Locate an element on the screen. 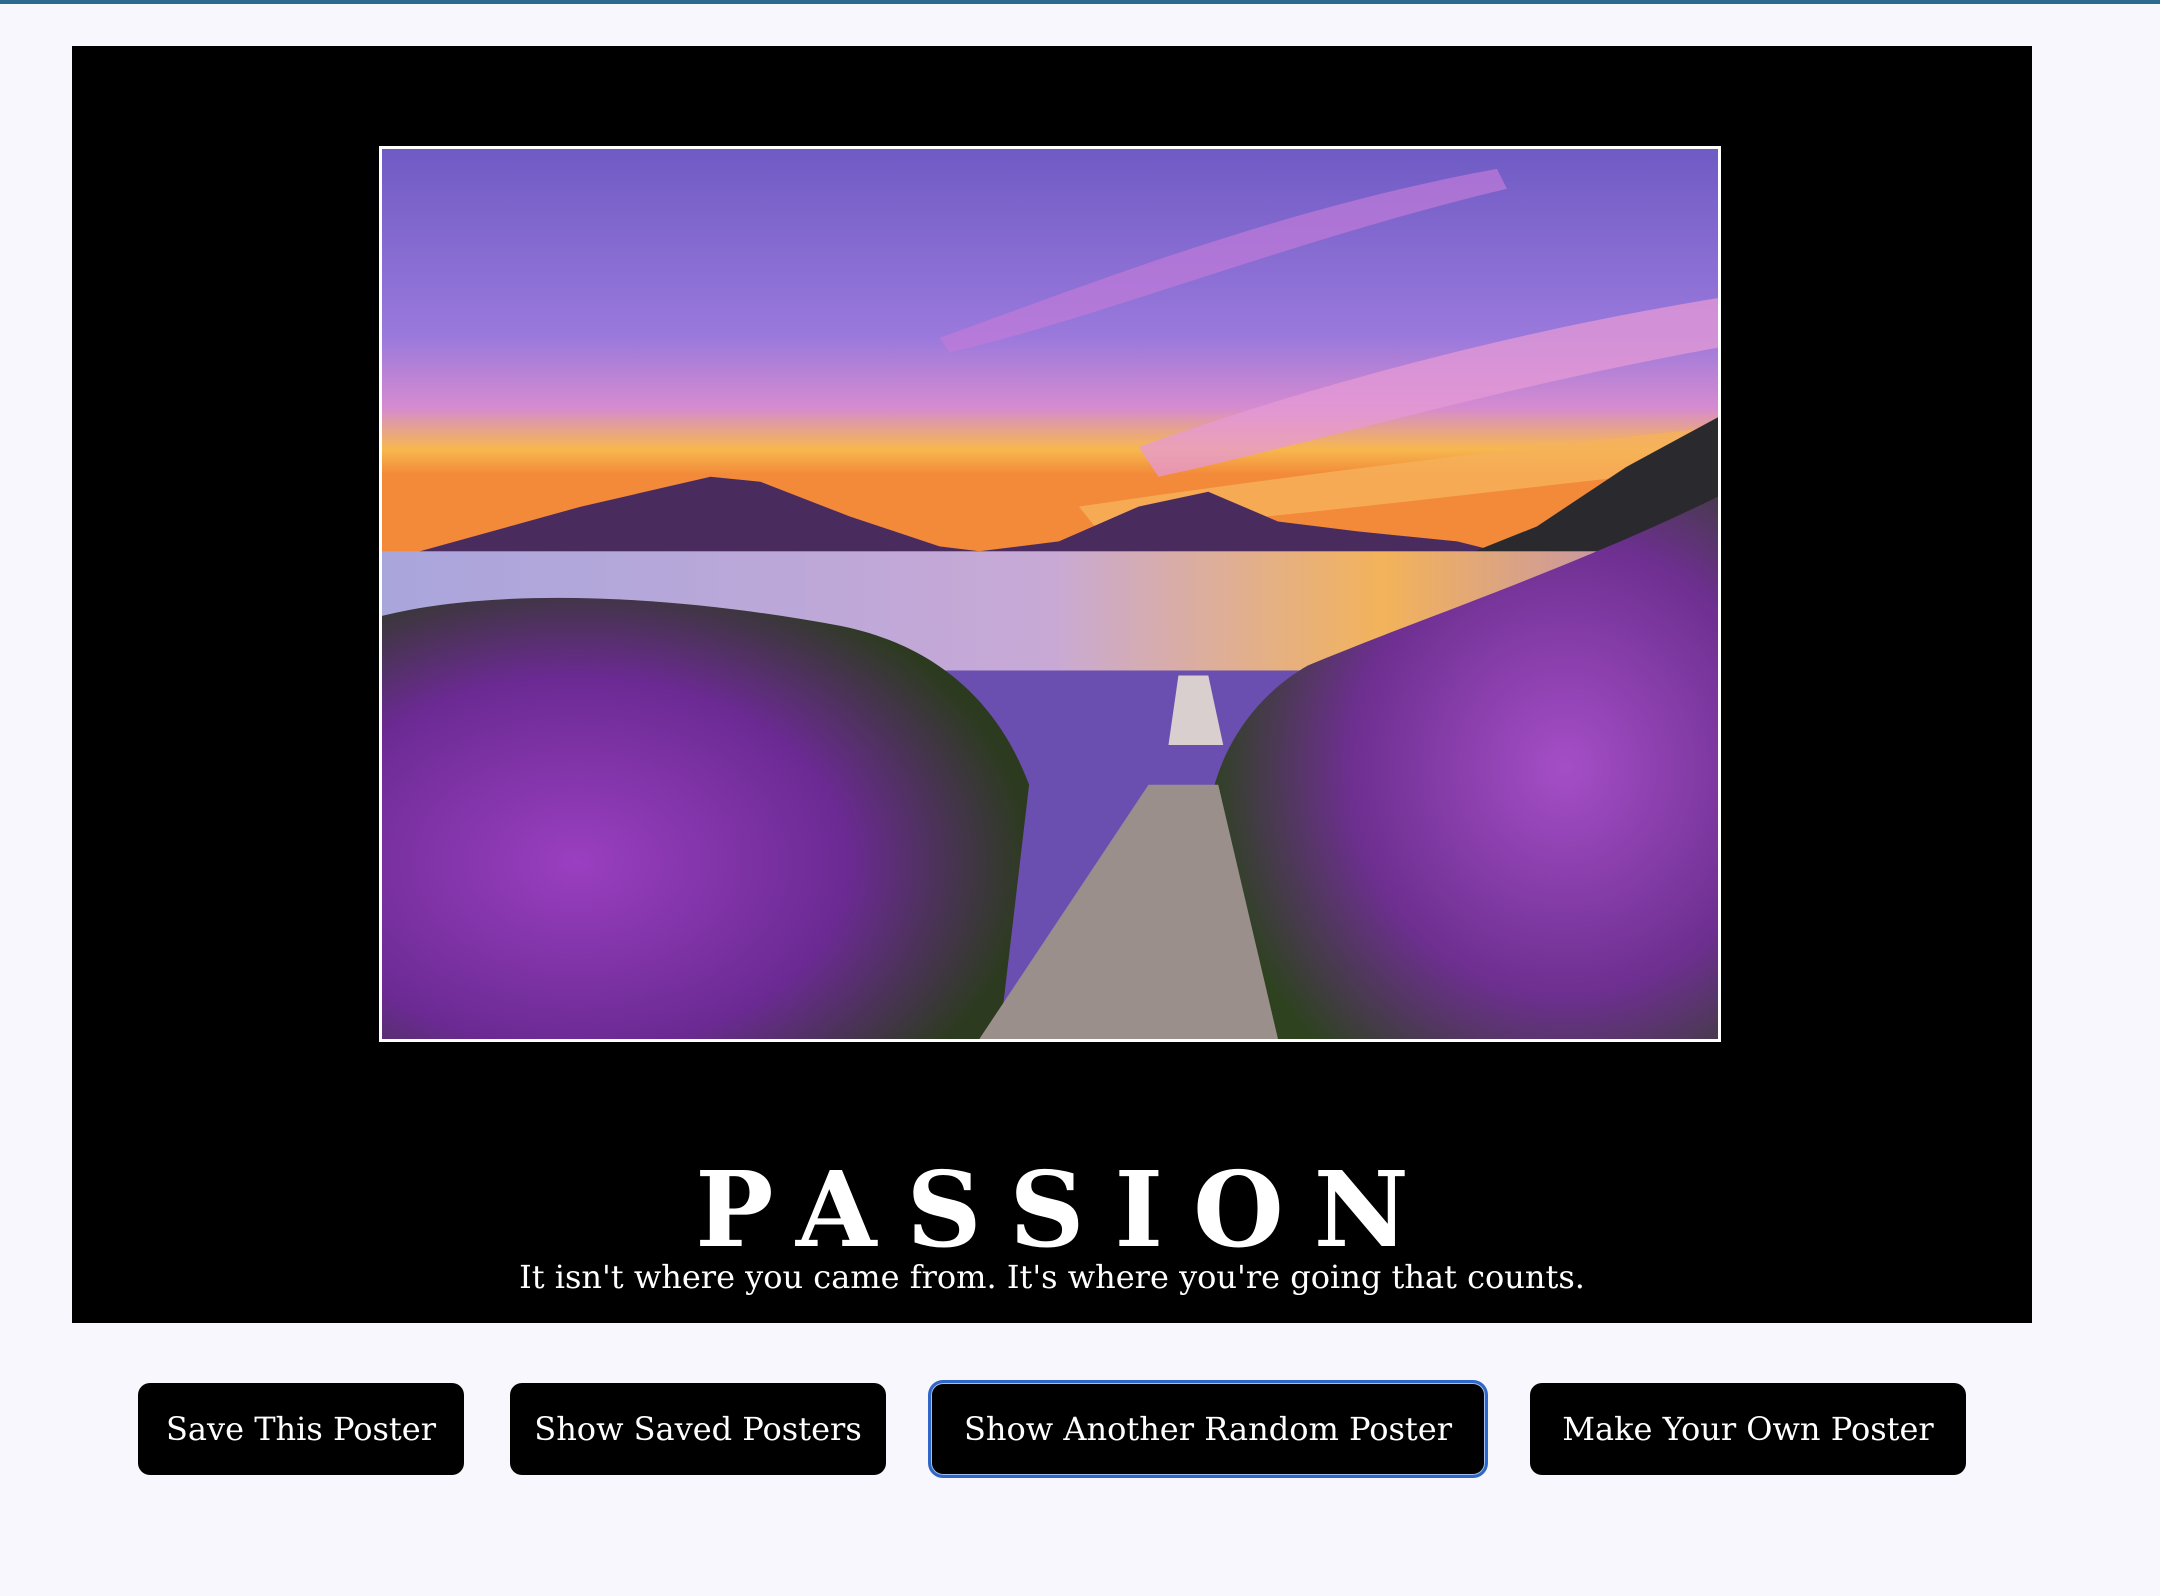  top-accent-bar is located at coordinates (1080, 2).